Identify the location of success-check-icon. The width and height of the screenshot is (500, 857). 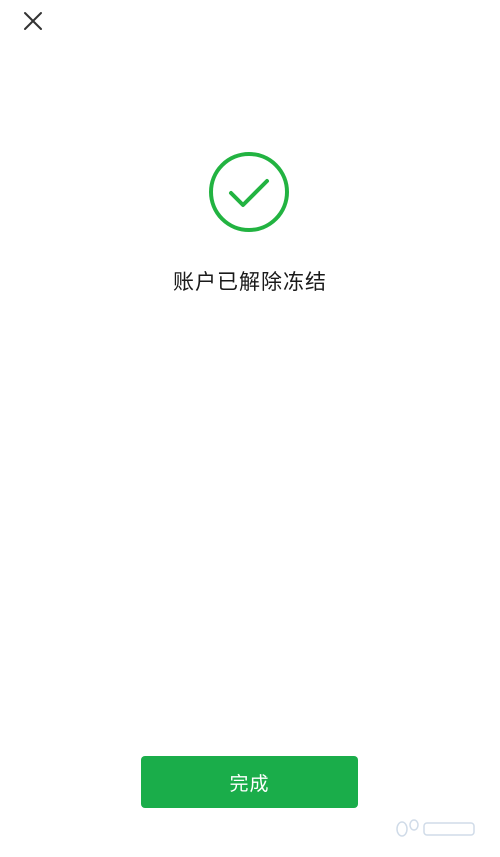
(249, 192).